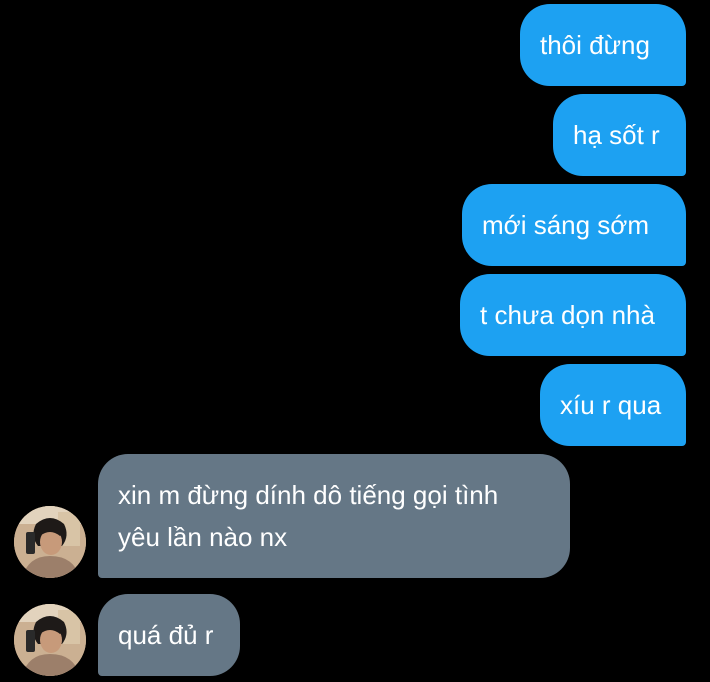  I want to click on outgoing-message: thôi đừng, so click(603, 45).